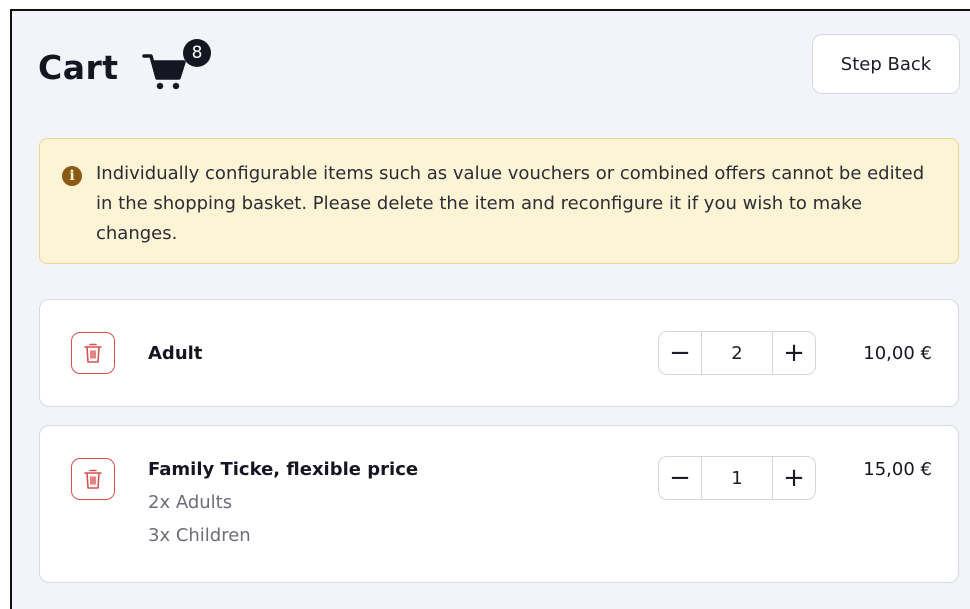 The width and height of the screenshot is (970, 609). What do you see at coordinates (72, 176) in the screenshot?
I see `info-icon: i` at bounding box center [72, 176].